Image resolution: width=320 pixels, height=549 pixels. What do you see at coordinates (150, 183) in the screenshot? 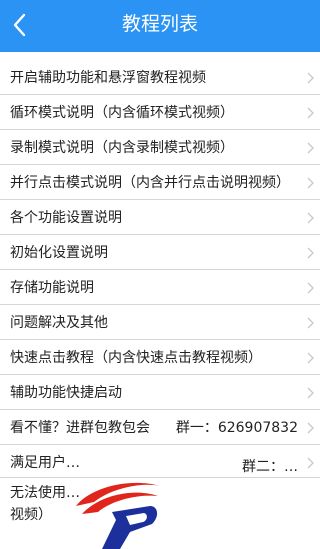
I see `list-item-label: 并行点击模式说明（内含并行点击说明视频）` at bounding box center [150, 183].